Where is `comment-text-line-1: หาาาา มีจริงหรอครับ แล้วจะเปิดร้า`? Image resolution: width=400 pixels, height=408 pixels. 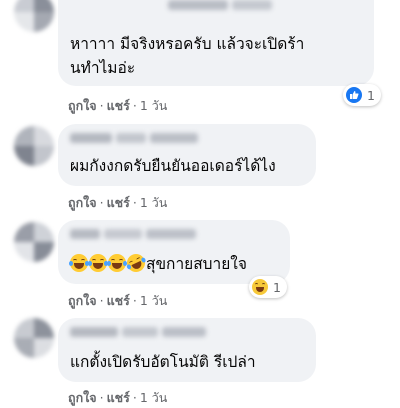
comment-text-line-1: หาาาา มีจริงหรอครับ แล้วจะเปิดร้า is located at coordinates (187, 44).